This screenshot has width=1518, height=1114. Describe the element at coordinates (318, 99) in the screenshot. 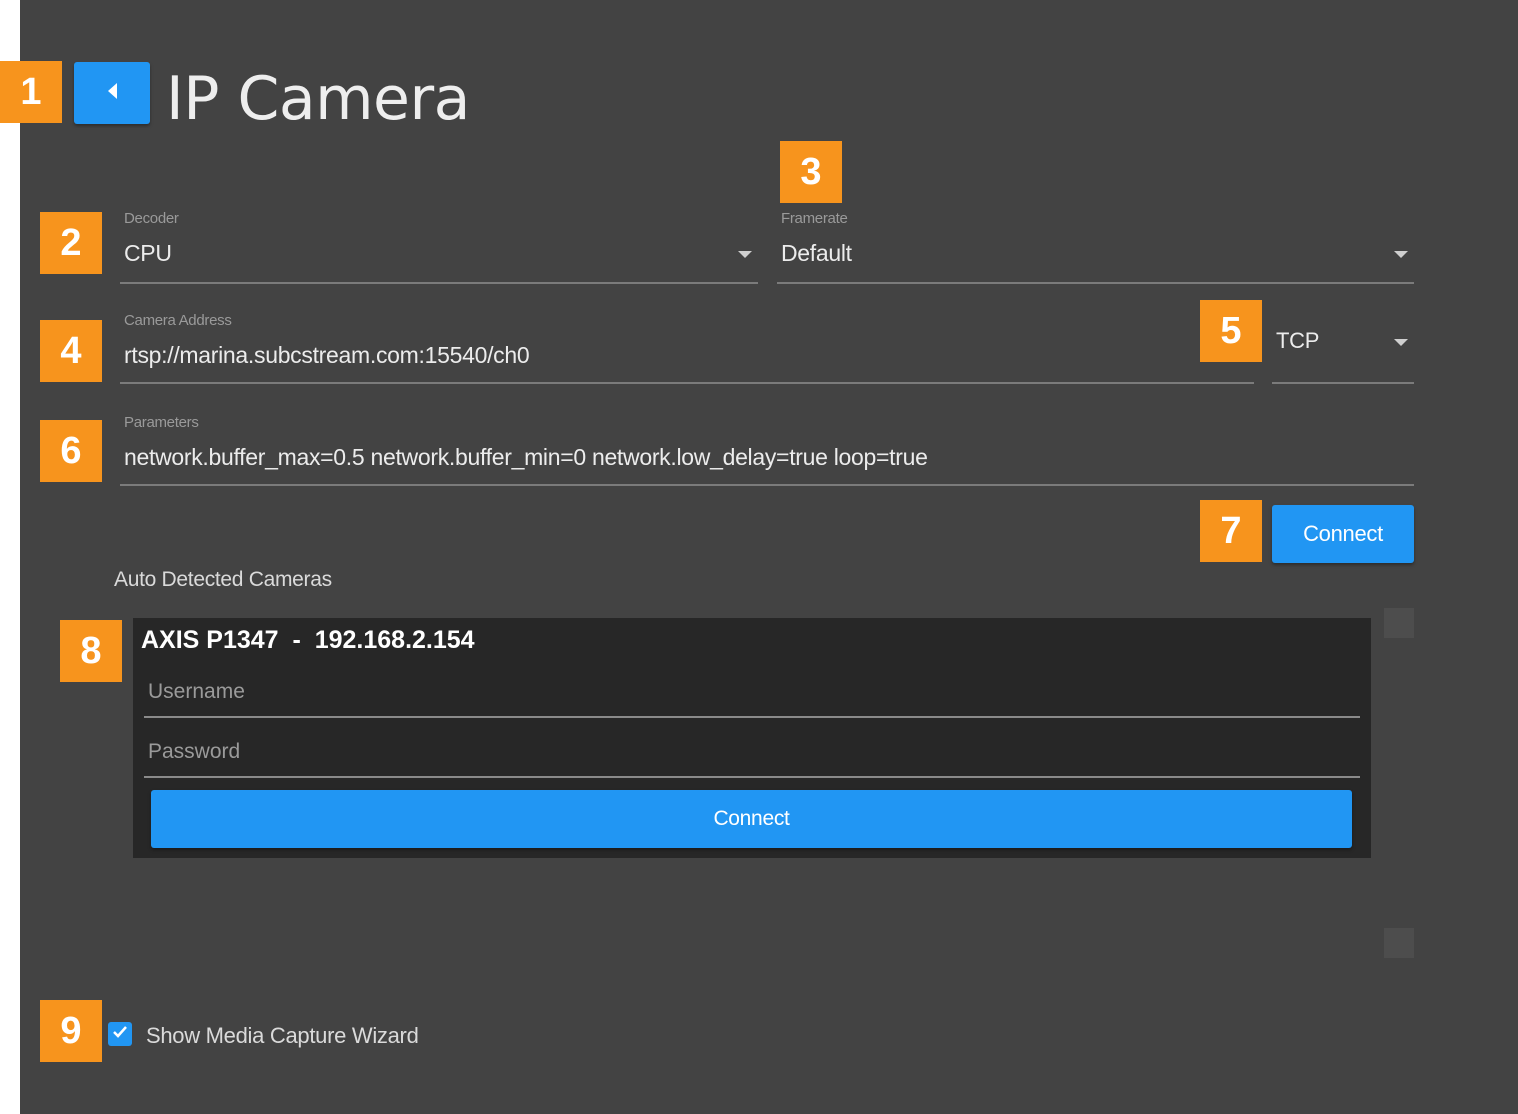

I see `page-title: IP Camera` at that location.